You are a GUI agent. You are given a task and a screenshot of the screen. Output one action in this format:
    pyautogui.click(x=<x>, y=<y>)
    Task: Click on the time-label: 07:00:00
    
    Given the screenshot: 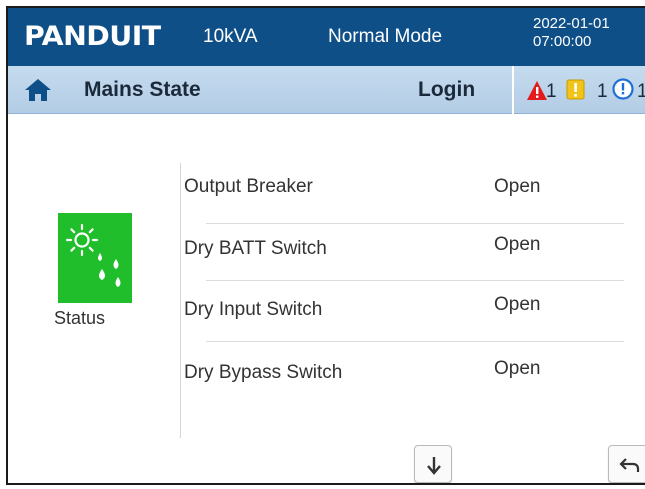 What is the action you would take?
    pyautogui.click(x=562, y=41)
    